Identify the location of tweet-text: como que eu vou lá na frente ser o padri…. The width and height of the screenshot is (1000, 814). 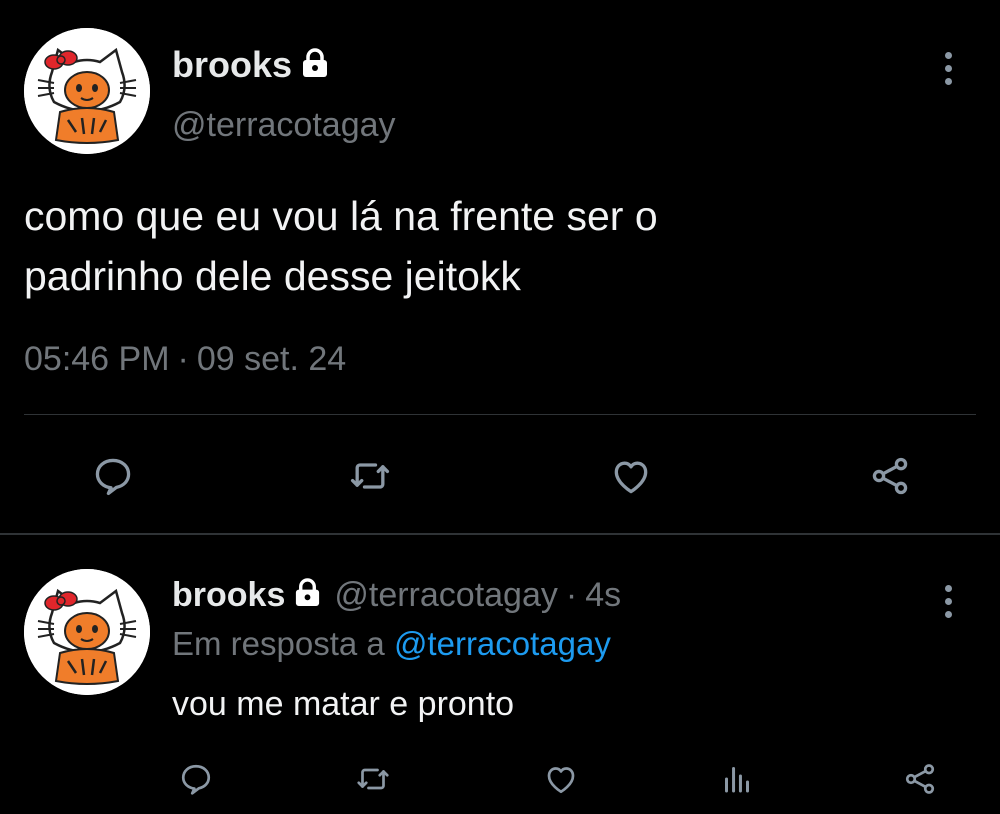
(474, 246).